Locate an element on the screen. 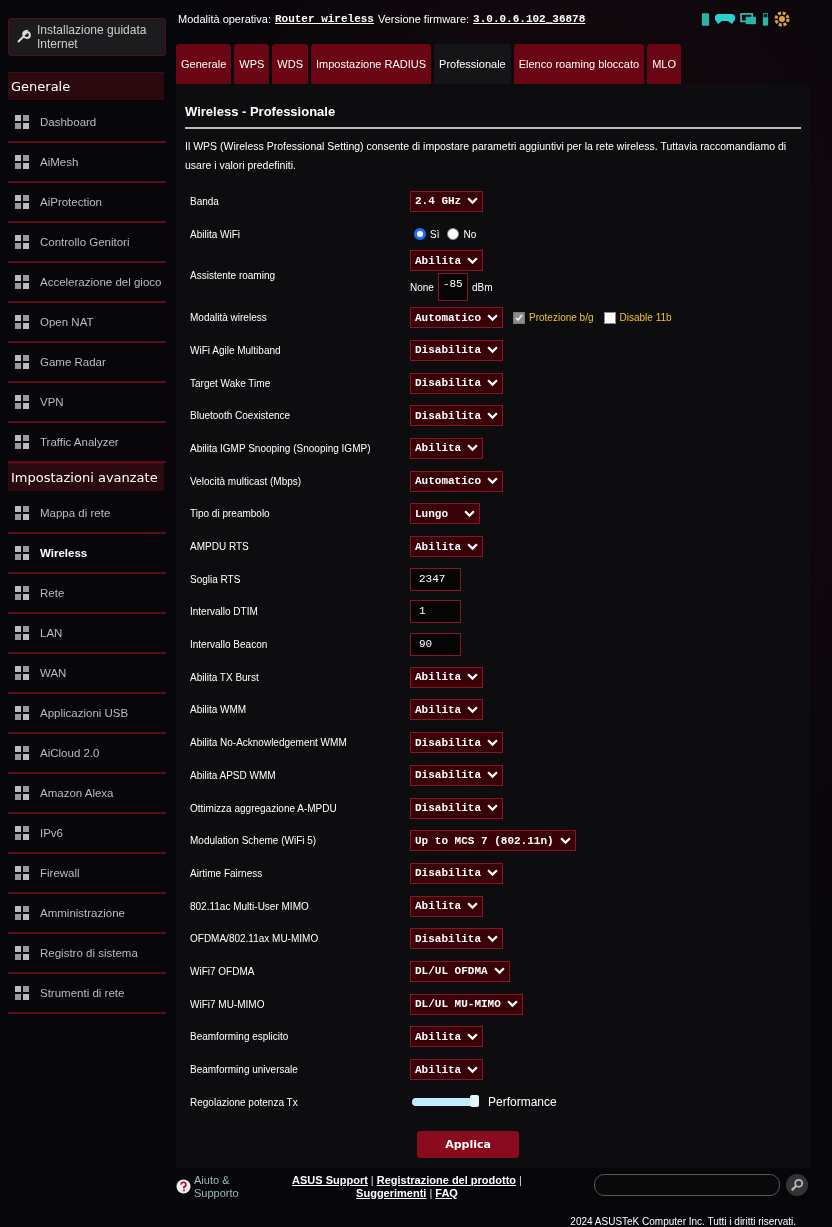 The width and height of the screenshot is (832, 1227). sidebar-item: Registro di sistema is located at coordinates (87, 954).